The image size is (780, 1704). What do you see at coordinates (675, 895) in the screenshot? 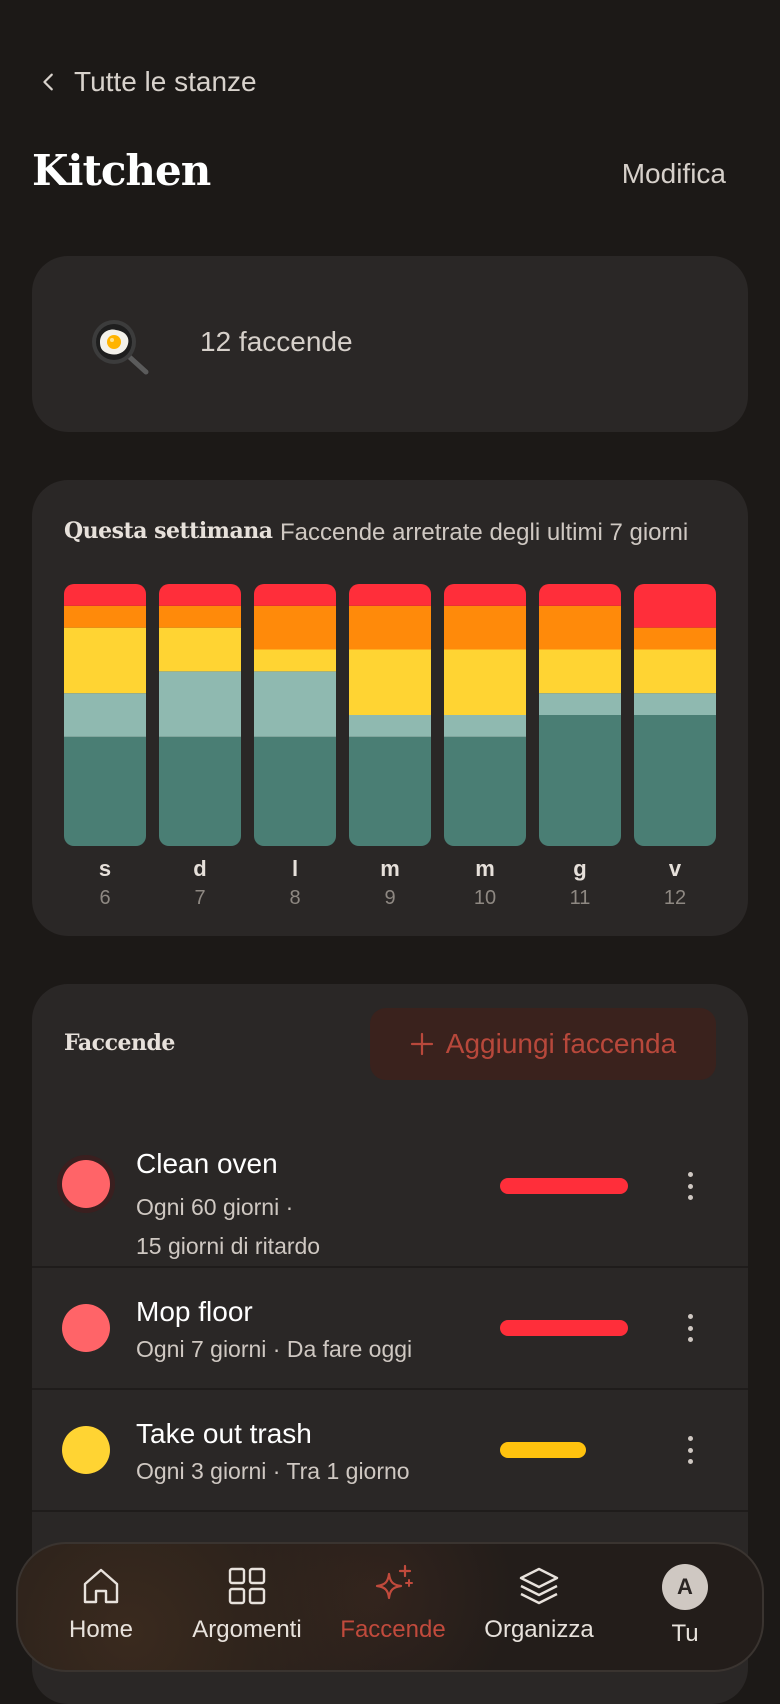
I see `date-label: 12` at bounding box center [675, 895].